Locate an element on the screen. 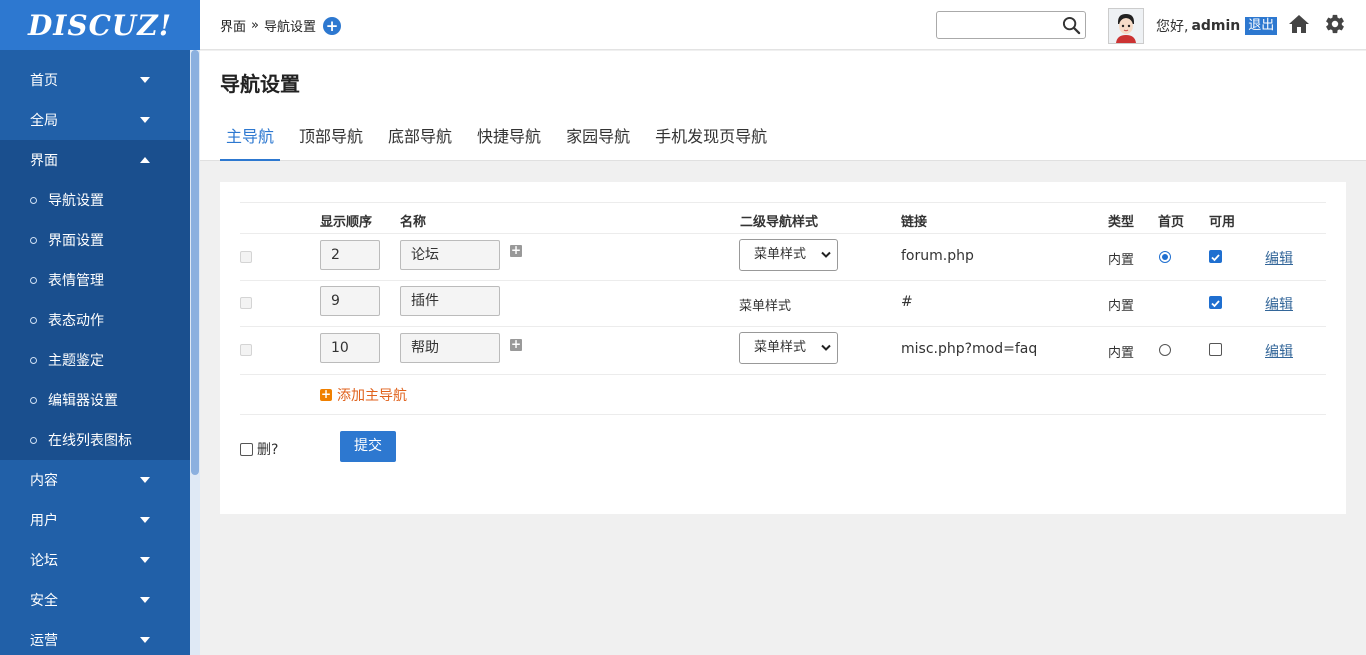  add-shortcut-icon: + is located at coordinates (332, 25).